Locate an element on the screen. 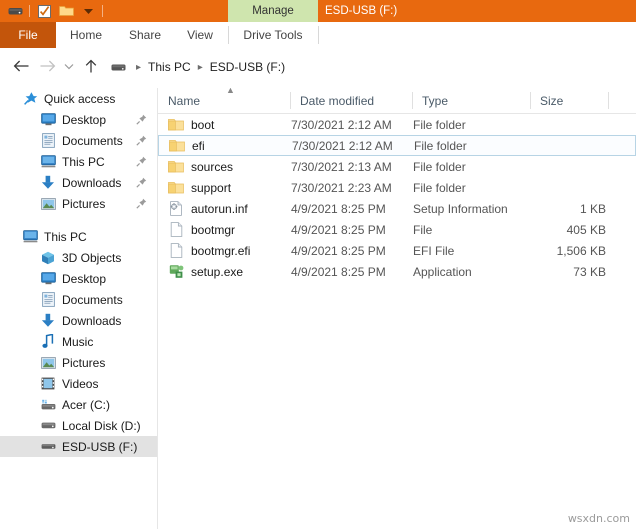 This screenshot has width=636, height=529. tab-file: File is located at coordinates (28, 35).